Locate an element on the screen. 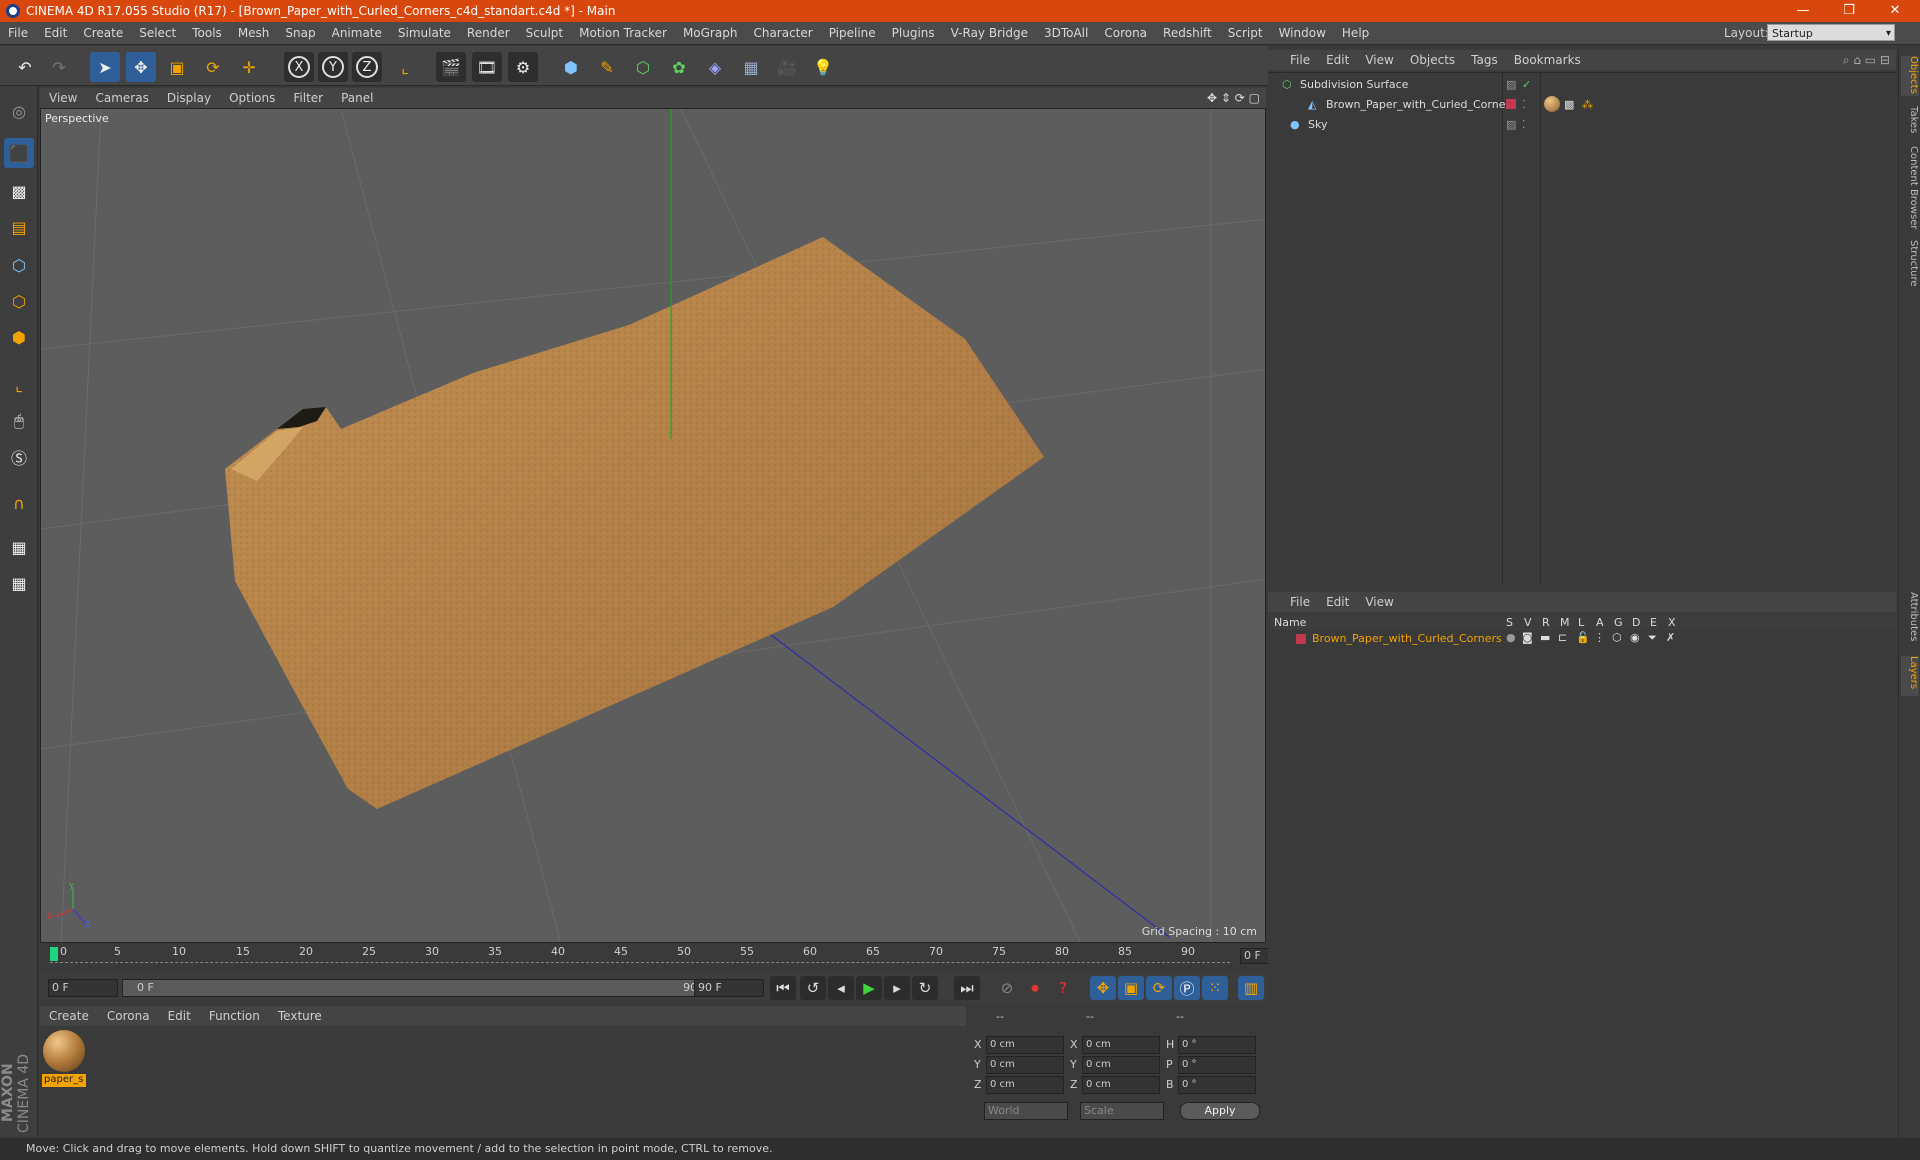 The height and width of the screenshot is (1160, 1920). material-tag-icon is located at coordinates (1552, 104).